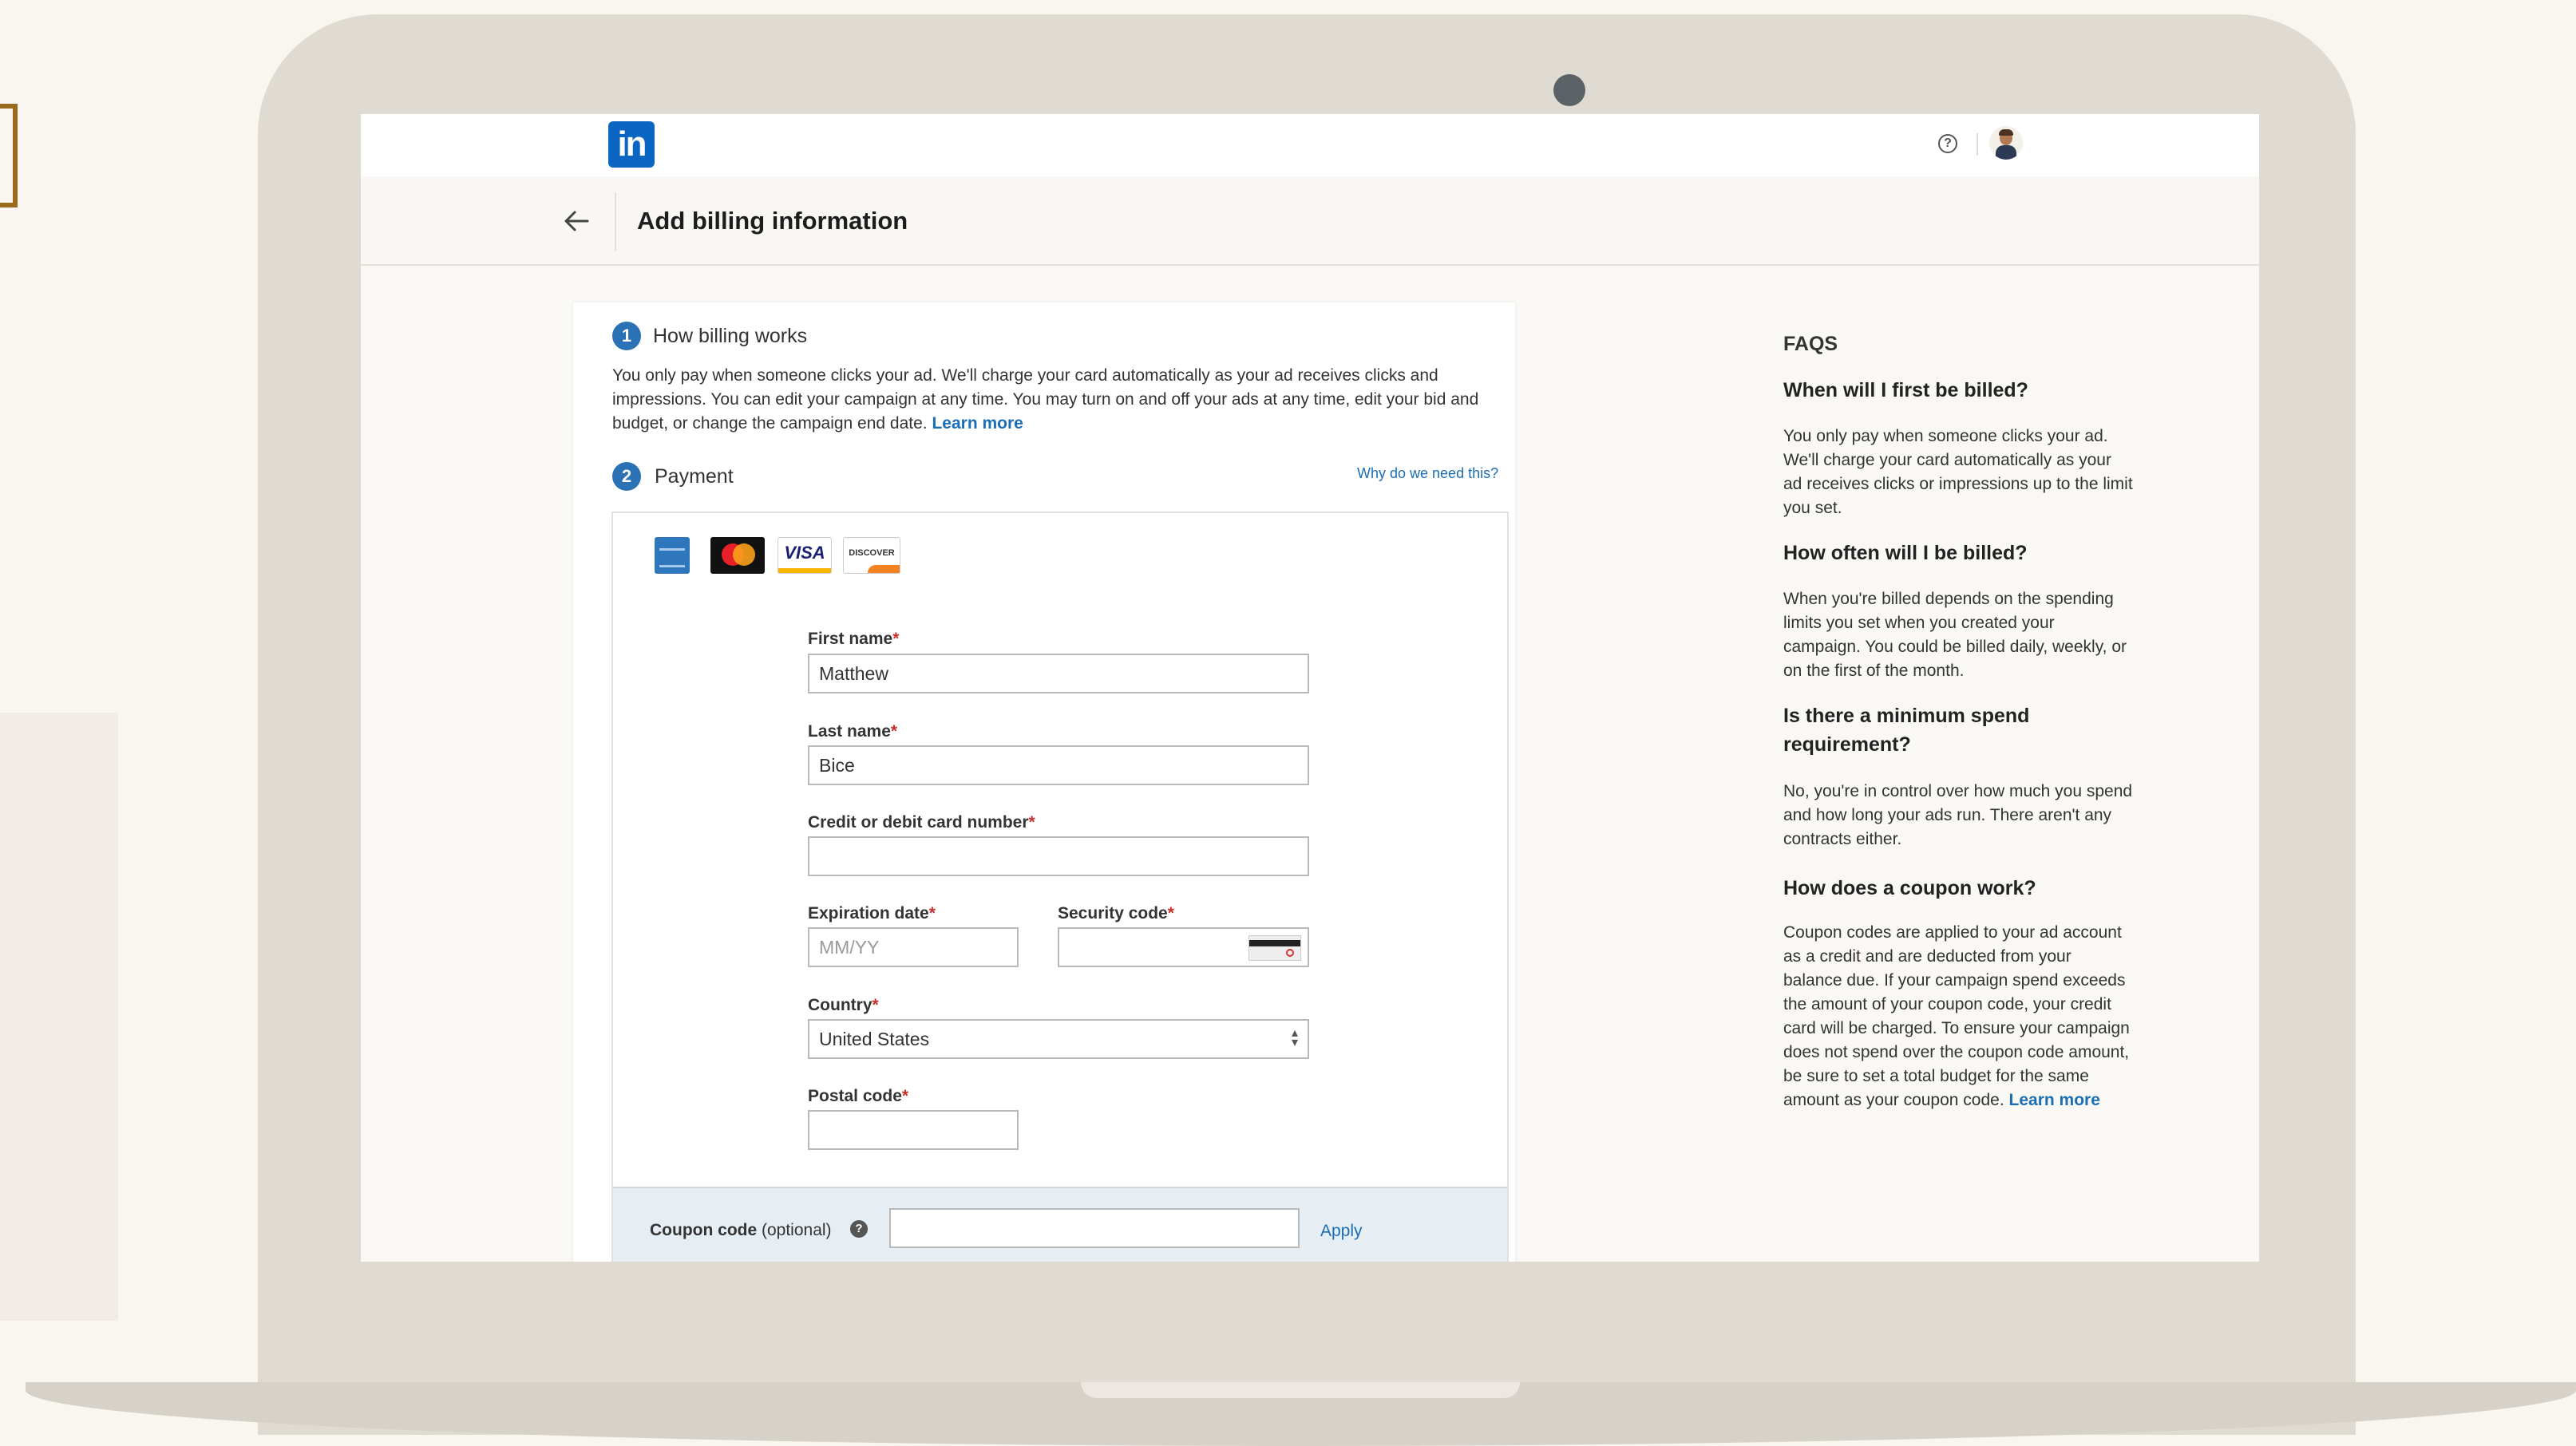  What do you see at coordinates (1978, 144) in the screenshot?
I see `navbar-divider` at bounding box center [1978, 144].